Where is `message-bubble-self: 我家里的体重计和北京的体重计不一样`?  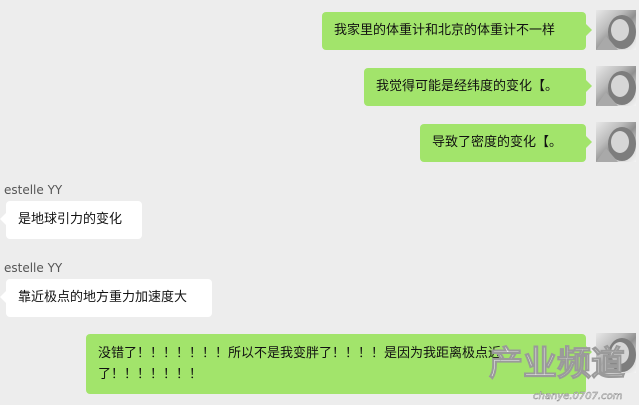 message-bubble-self: 我家里的体重计和北京的体重计不一样 is located at coordinates (457, 31).